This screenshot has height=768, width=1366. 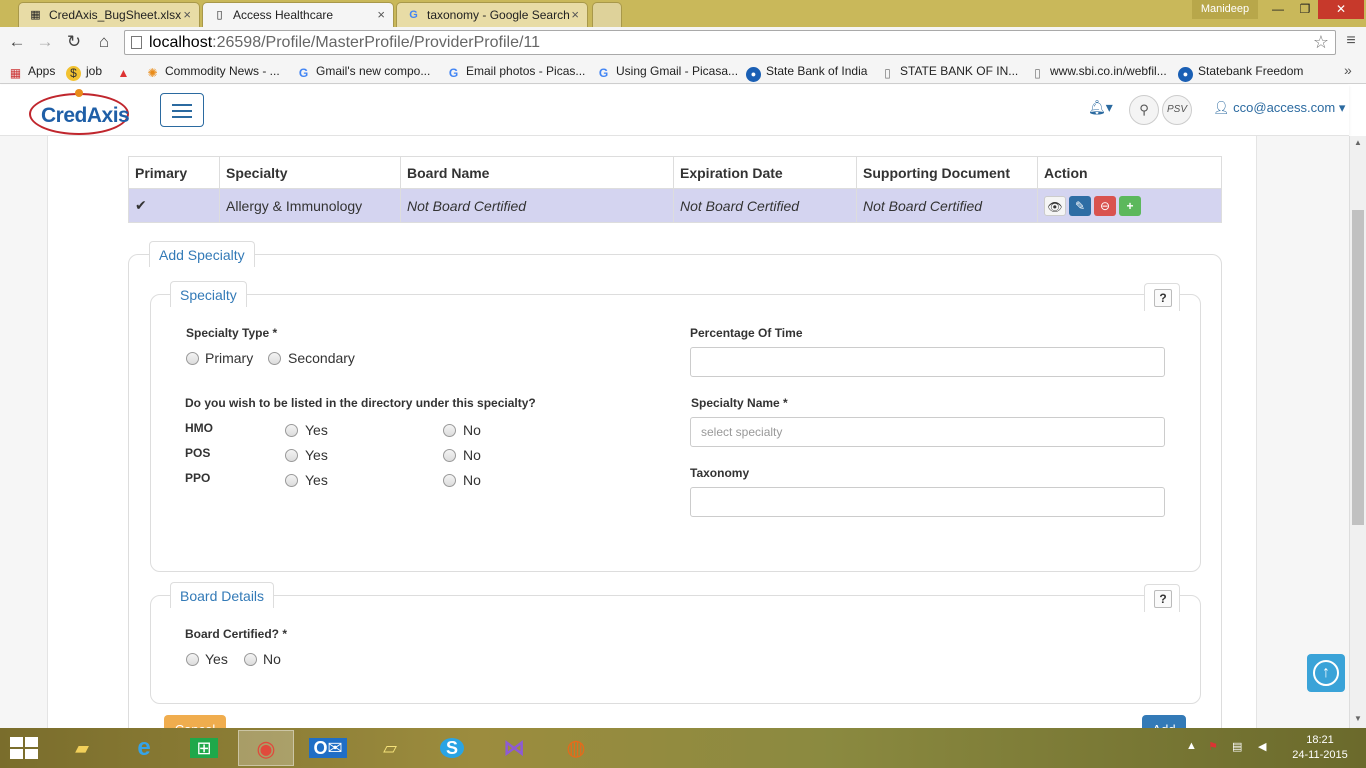 What do you see at coordinates (449, 480) in the screenshot?
I see `ppo-no-radio` at bounding box center [449, 480].